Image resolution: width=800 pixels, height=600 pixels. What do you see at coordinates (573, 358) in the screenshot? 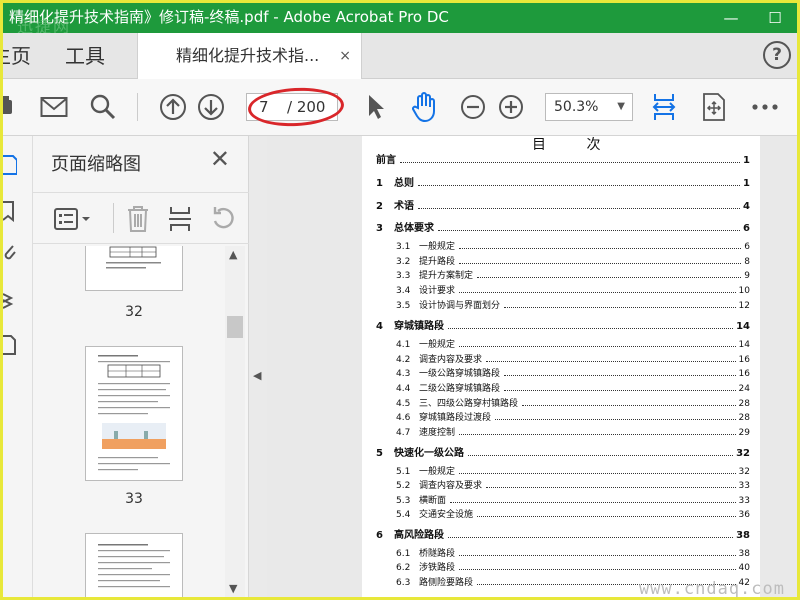
I see `toc-entry: 4.2 调查内容及要求 16` at bounding box center [573, 358].